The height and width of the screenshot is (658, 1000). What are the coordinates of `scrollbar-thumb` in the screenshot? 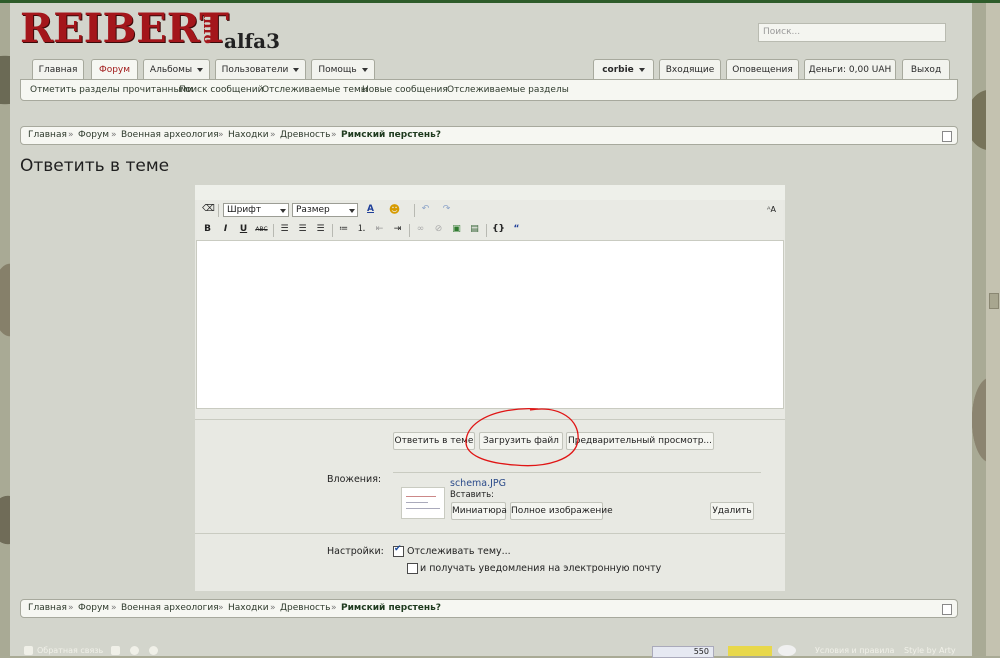 It's located at (994, 301).